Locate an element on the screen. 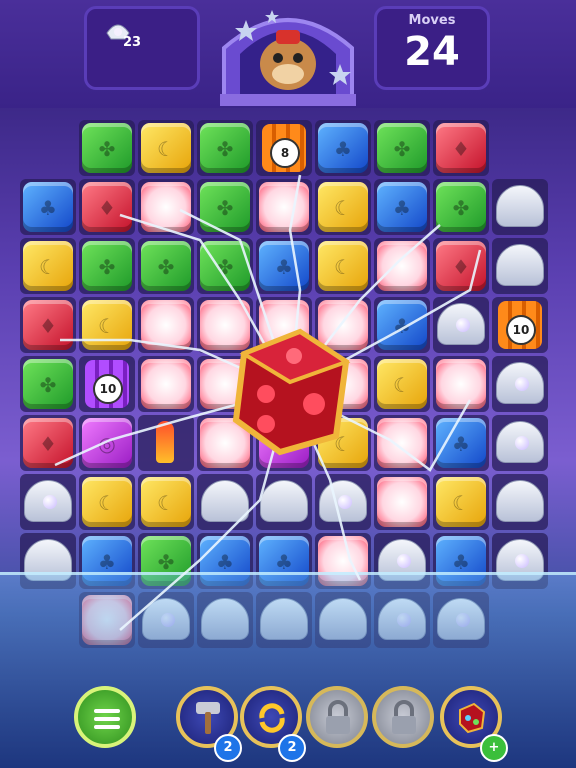 The image size is (576, 768). shuffle-booster: 2 is located at coordinates (273, 724).